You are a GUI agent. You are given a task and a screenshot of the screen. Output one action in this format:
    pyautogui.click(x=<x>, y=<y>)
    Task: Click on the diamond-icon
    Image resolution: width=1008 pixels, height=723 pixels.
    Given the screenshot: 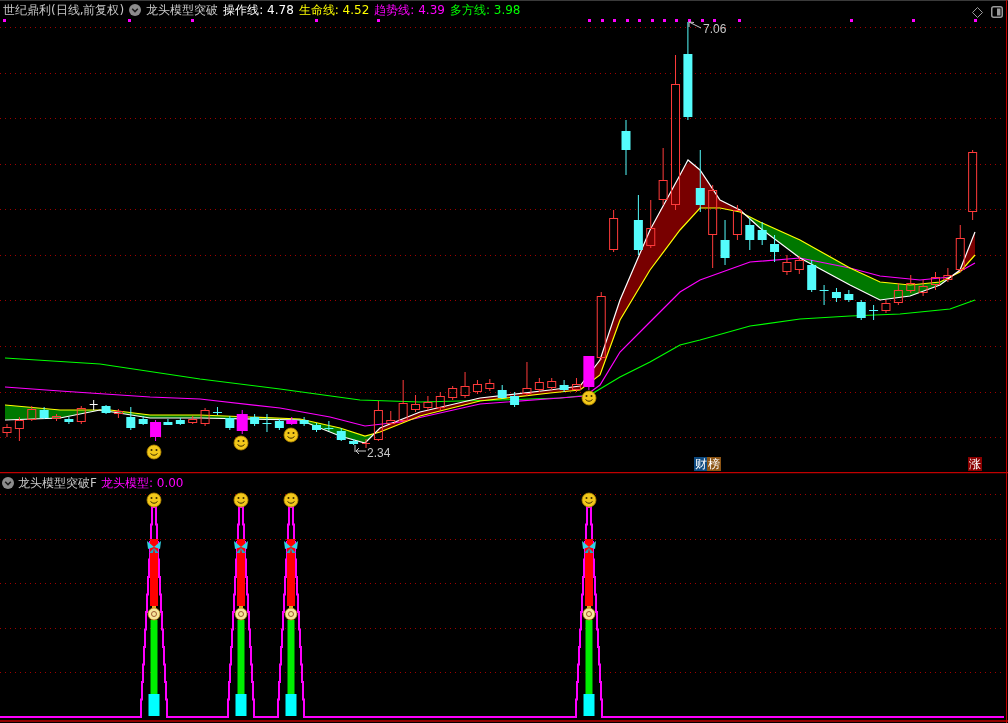 What is the action you would take?
    pyautogui.click(x=977, y=12)
    